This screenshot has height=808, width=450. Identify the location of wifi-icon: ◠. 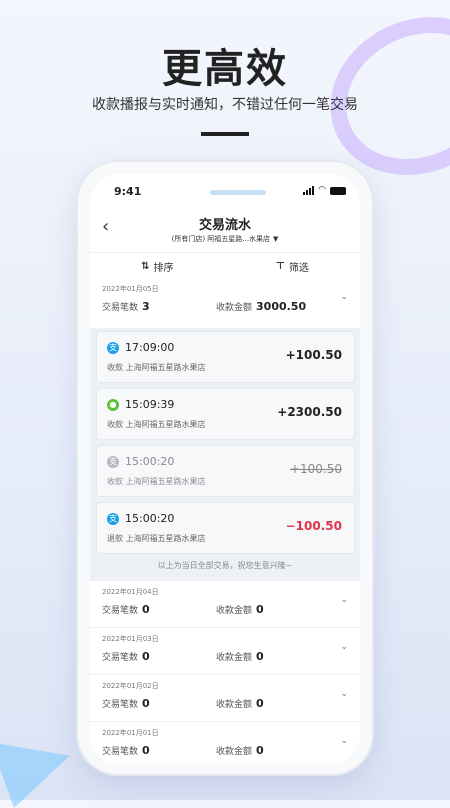
(322, 190).